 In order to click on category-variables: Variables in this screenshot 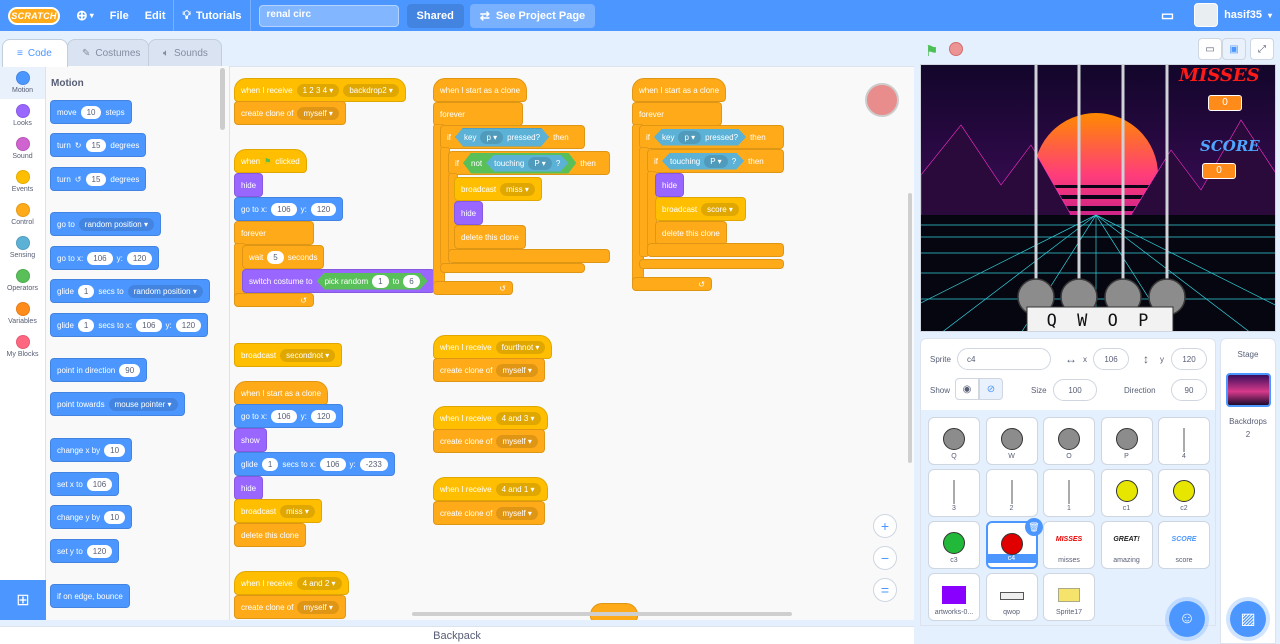, I will do `click(22, 313)`.